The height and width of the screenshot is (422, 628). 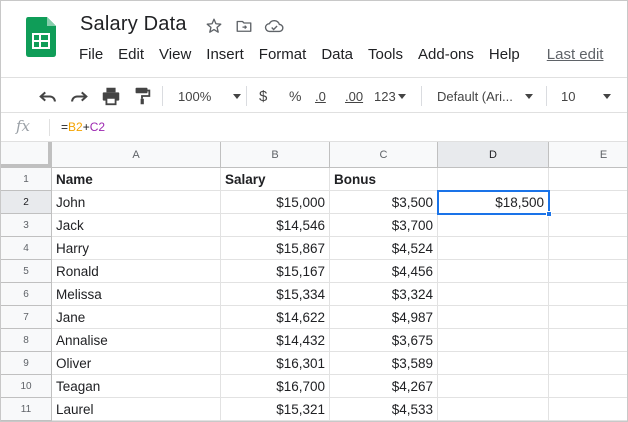 What do you see at coordinates (384, 294) in the screenshot?
I see `cell-c6: $3,324` at bounding box center [384, 294].